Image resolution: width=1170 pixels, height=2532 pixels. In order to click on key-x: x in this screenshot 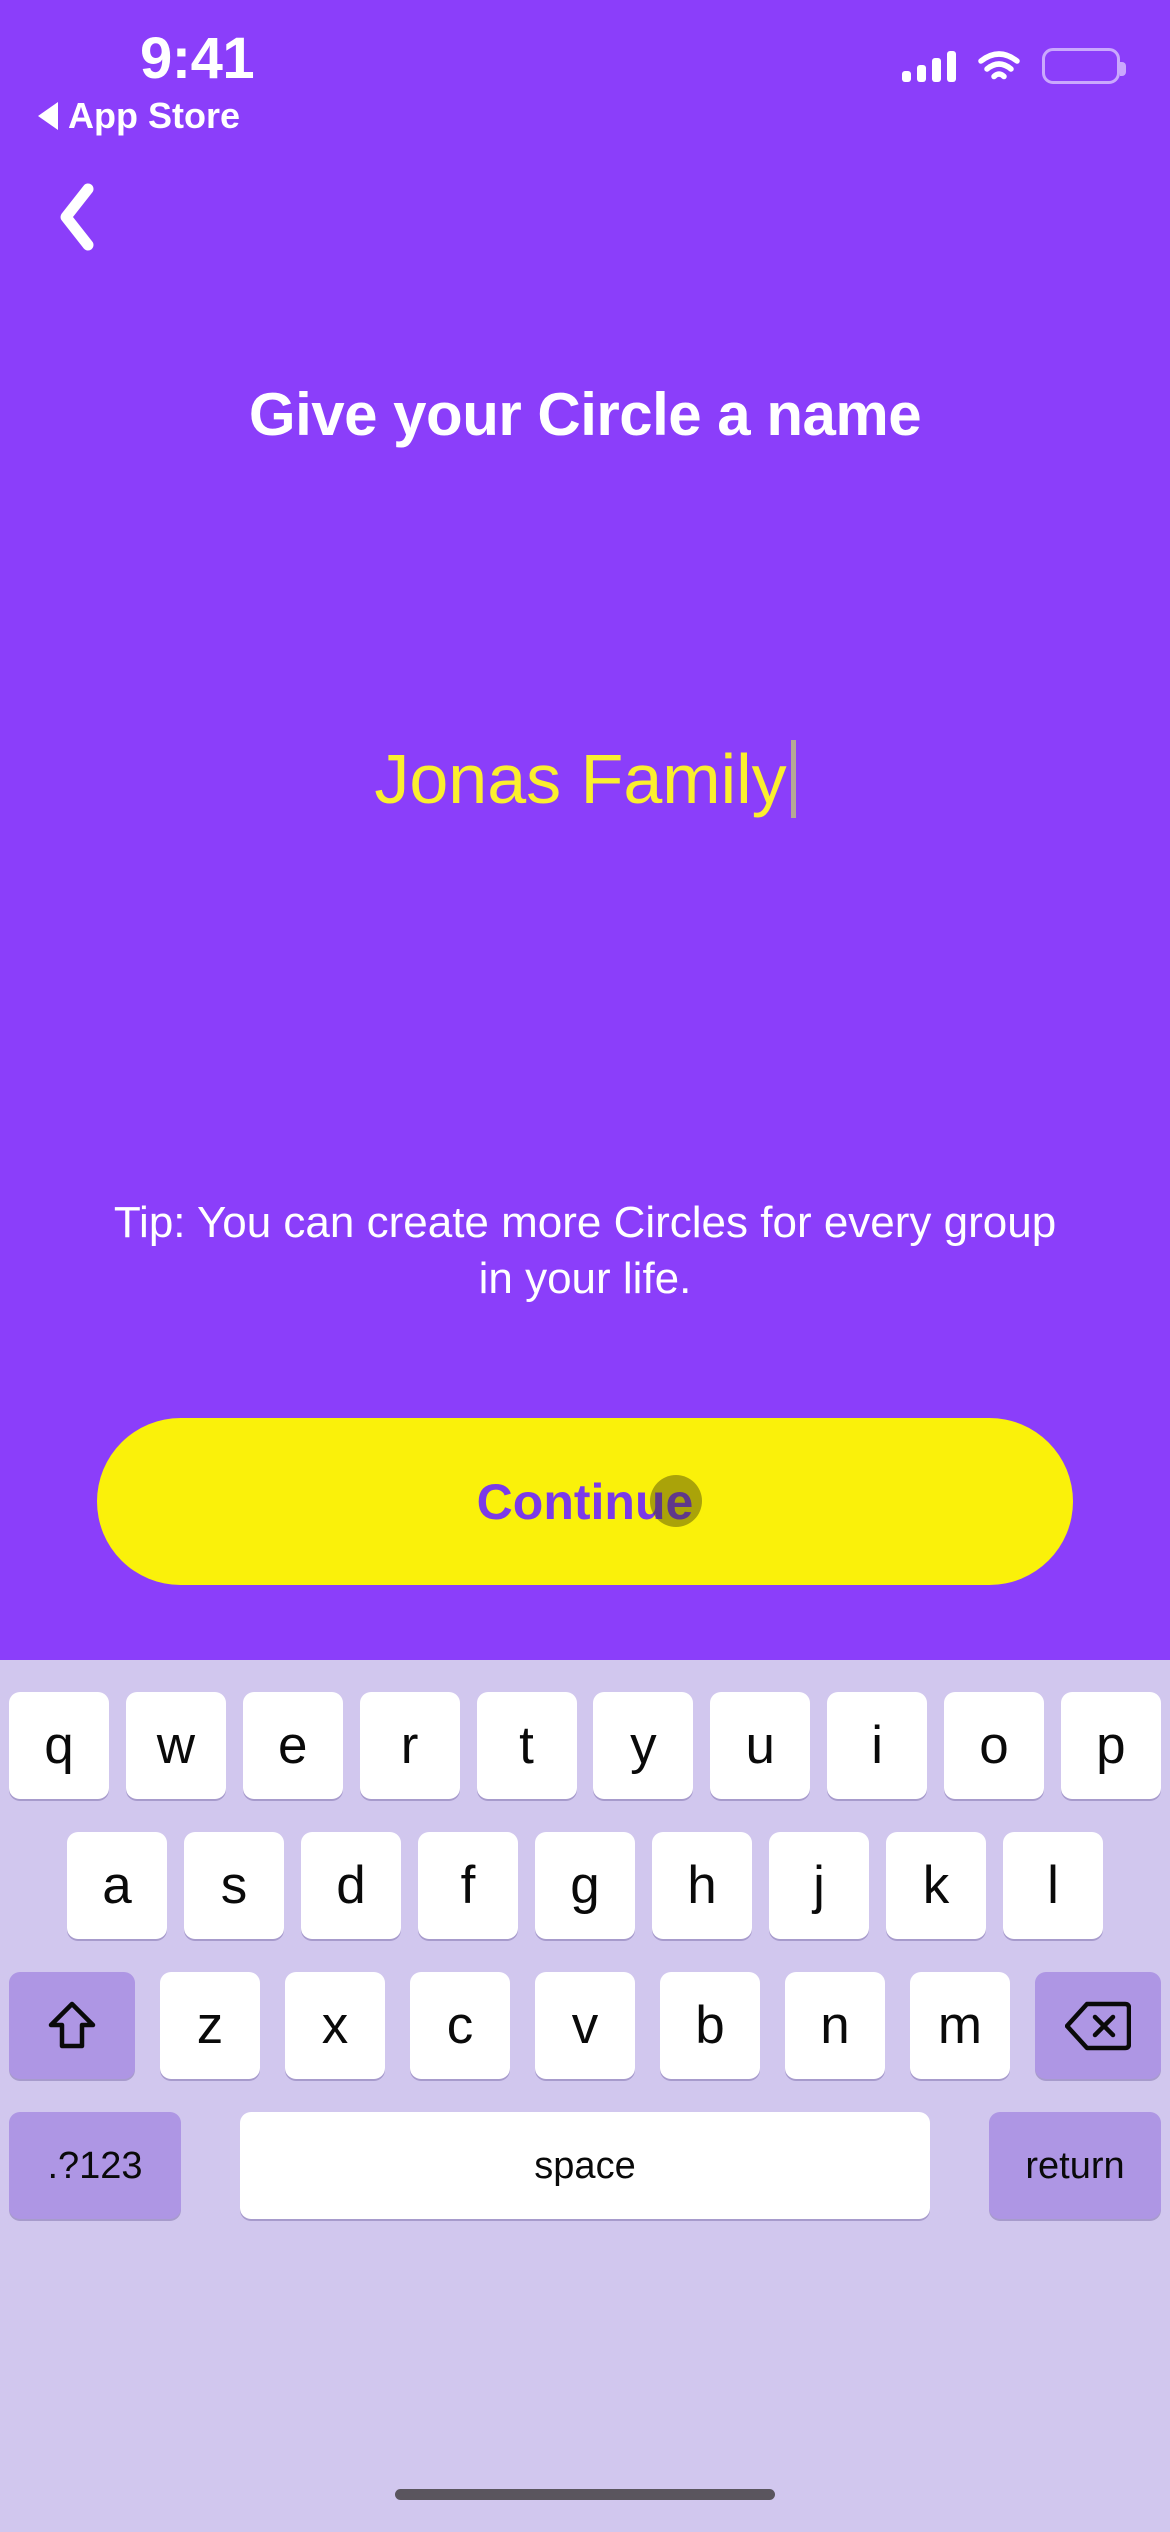, I will do `click(335, 2025)`.